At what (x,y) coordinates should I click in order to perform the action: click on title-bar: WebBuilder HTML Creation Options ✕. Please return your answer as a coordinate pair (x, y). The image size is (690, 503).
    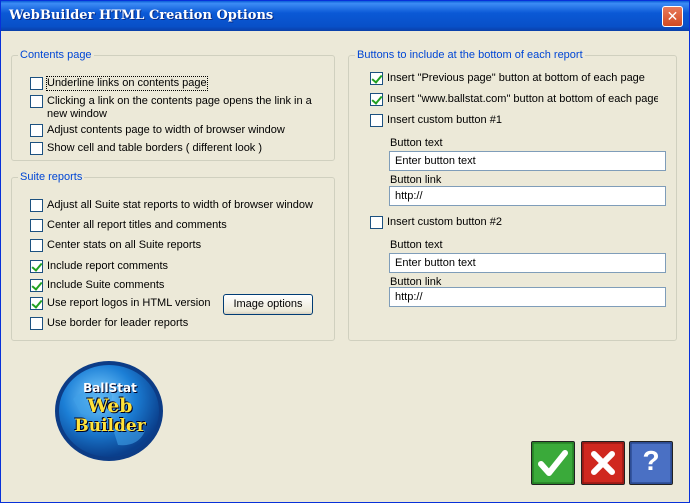
    Looking at the image, I should click on (345, 16).